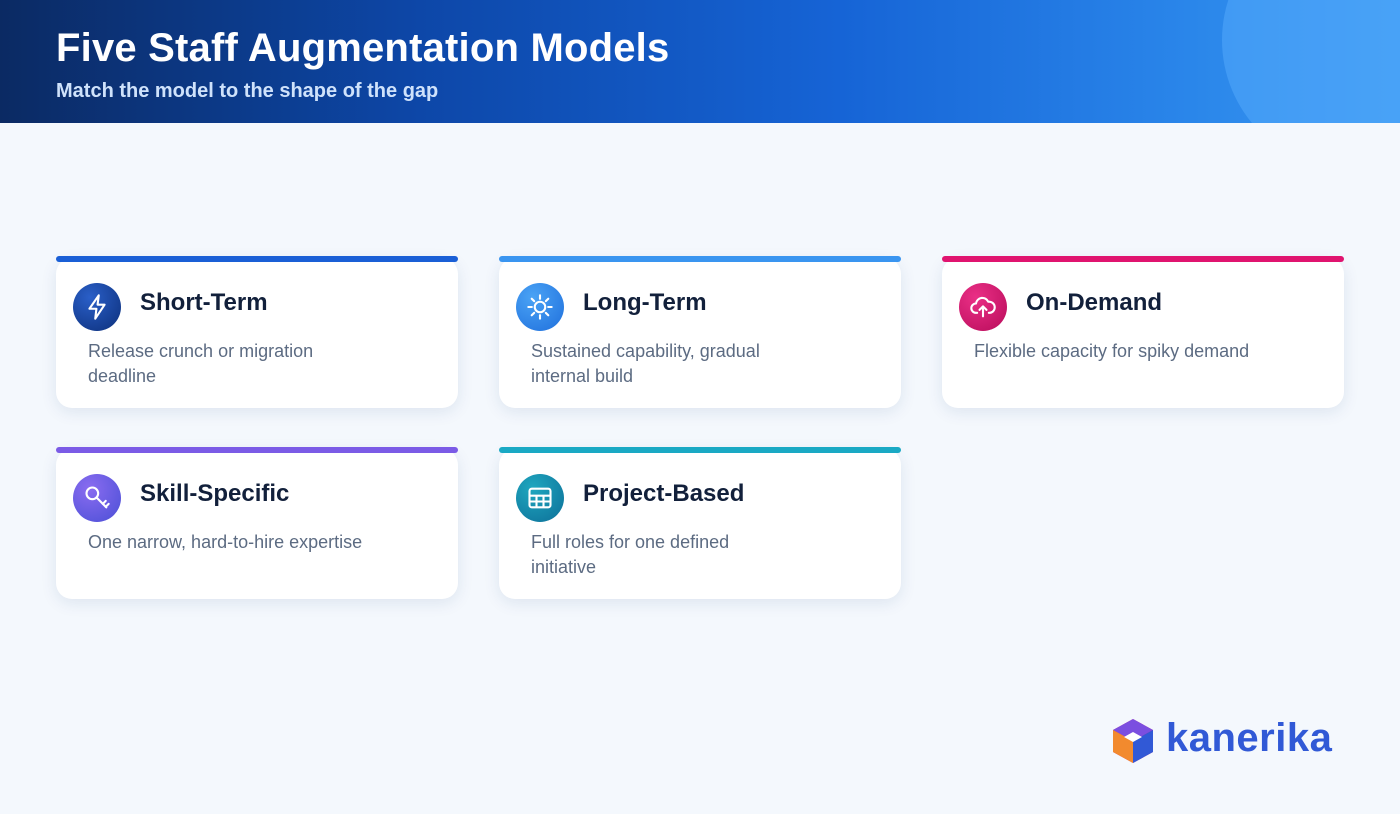 This screenshot has height=814, width=1400. What do you see at coordinates (1311, 61) in the screenshot?
I see `decorative-circle` at bounding box center [1311, 61].